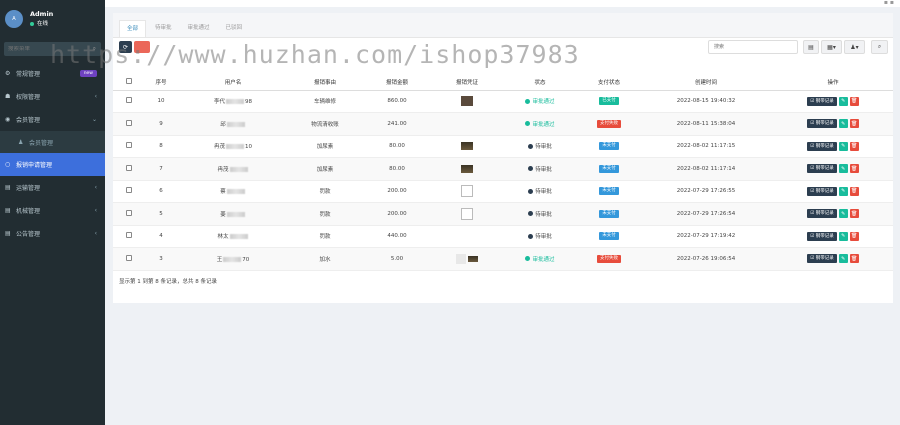 The height and width of the screenshot is (425, 900). What do you see at coordinates (133, 28) in the screenshot?
I see `tab-0: 全部` at bounding box center [133, 28].